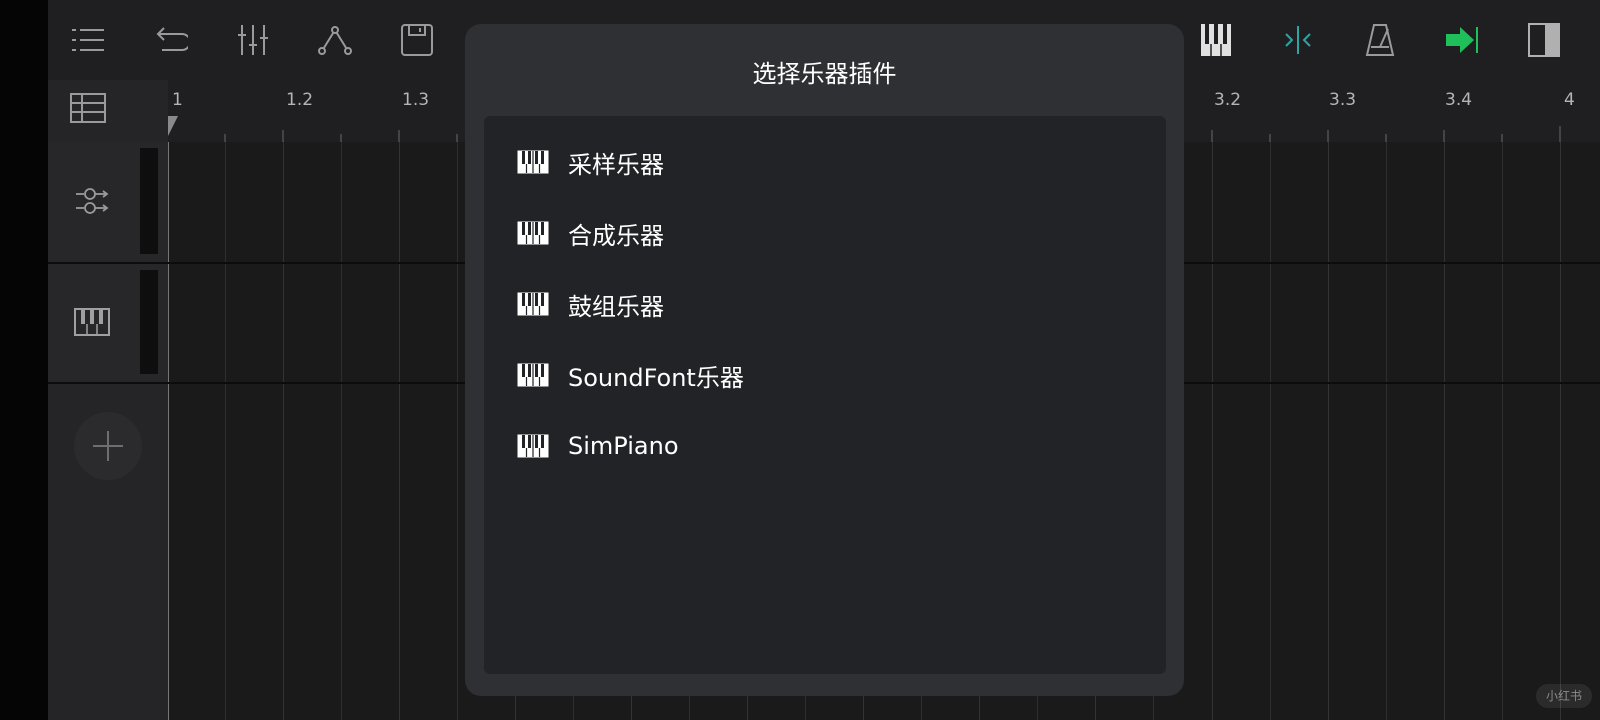 The width and height of the screenshot is (1600, 720). What do you see at coordinates (168, 431) in the screenshot?
I see `playhead` at bounding box center [168, 431].